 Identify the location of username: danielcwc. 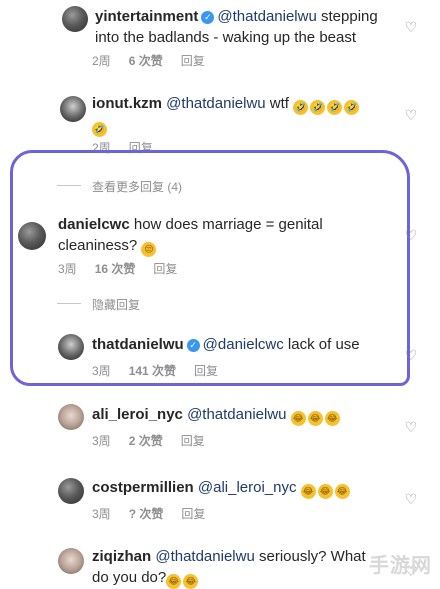
(94, 224).